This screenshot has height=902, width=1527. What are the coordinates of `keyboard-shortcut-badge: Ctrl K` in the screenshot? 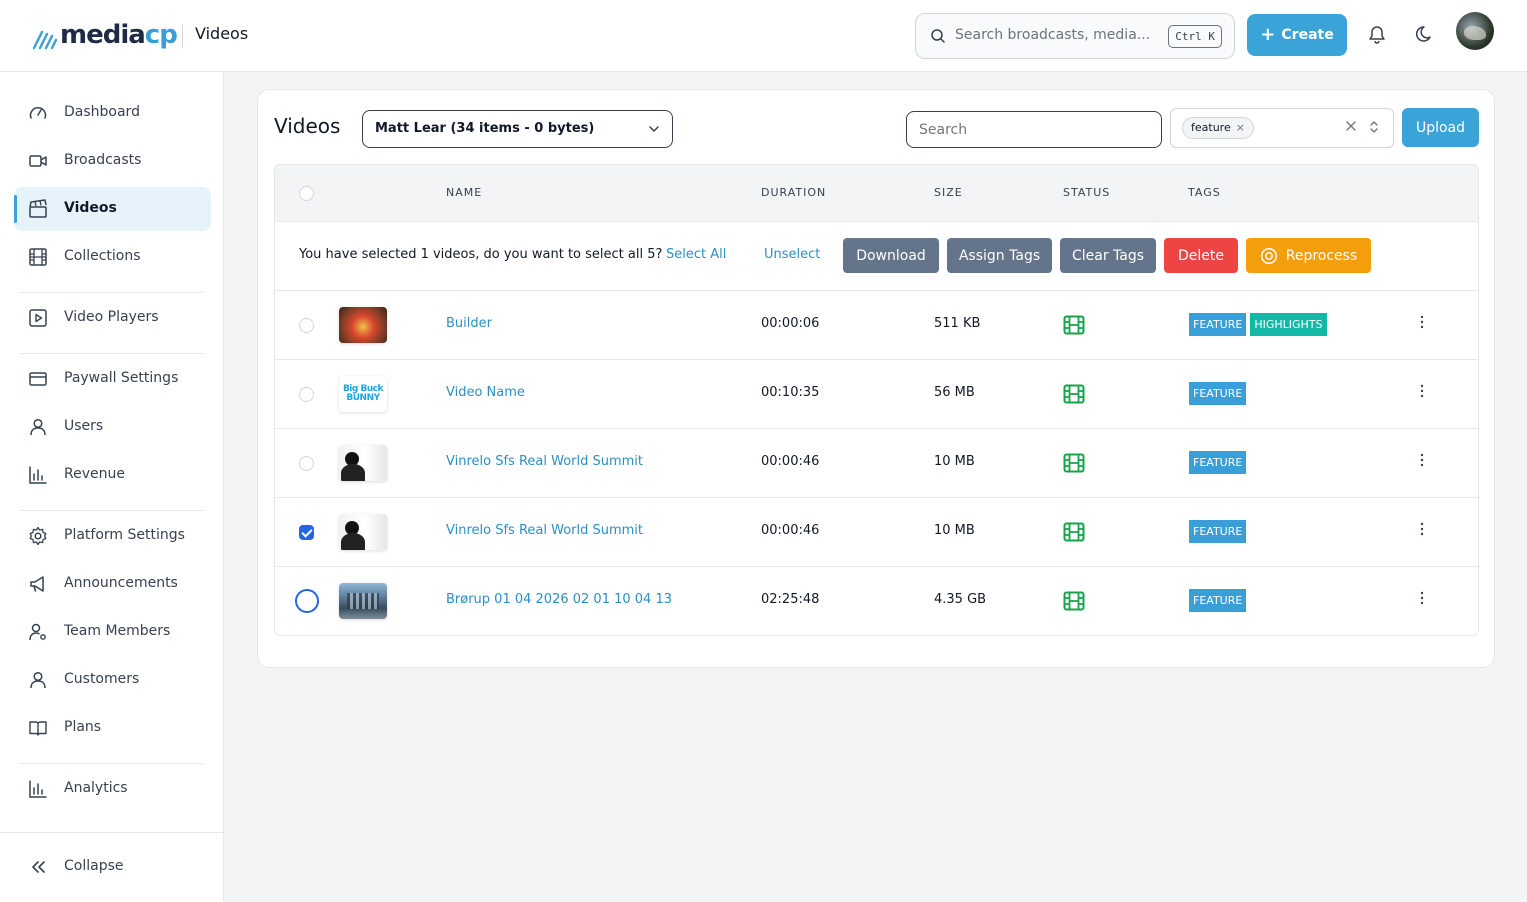 It's located at (1195, 36).